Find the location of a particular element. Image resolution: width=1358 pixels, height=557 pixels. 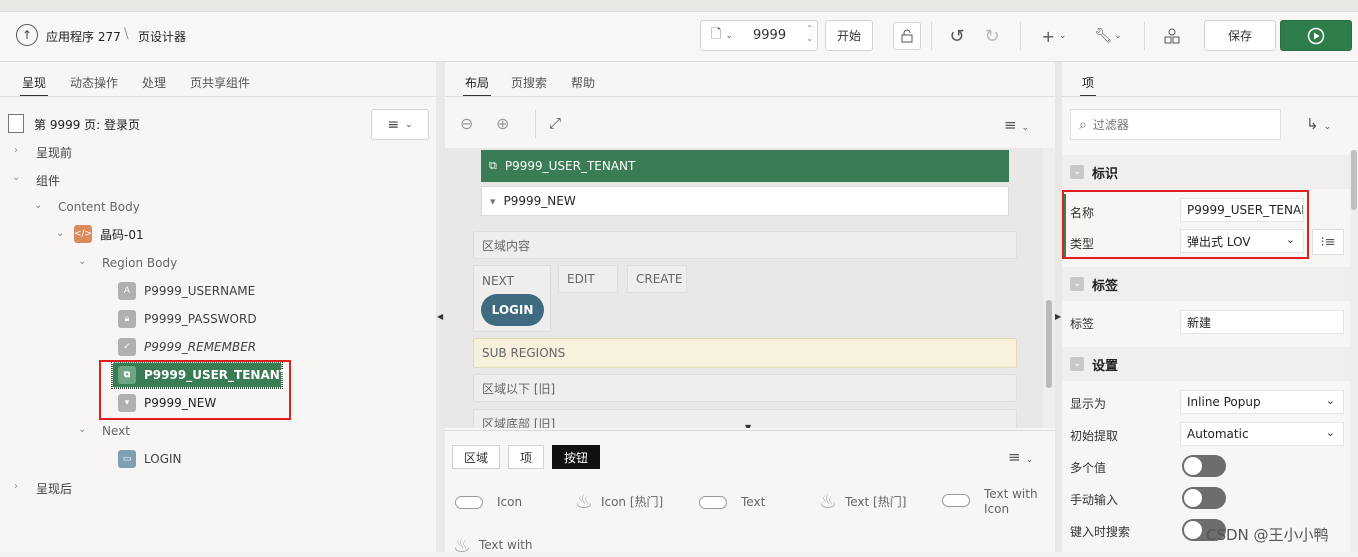

property-filter: ⌕ is located at coordinates (1175, 124).